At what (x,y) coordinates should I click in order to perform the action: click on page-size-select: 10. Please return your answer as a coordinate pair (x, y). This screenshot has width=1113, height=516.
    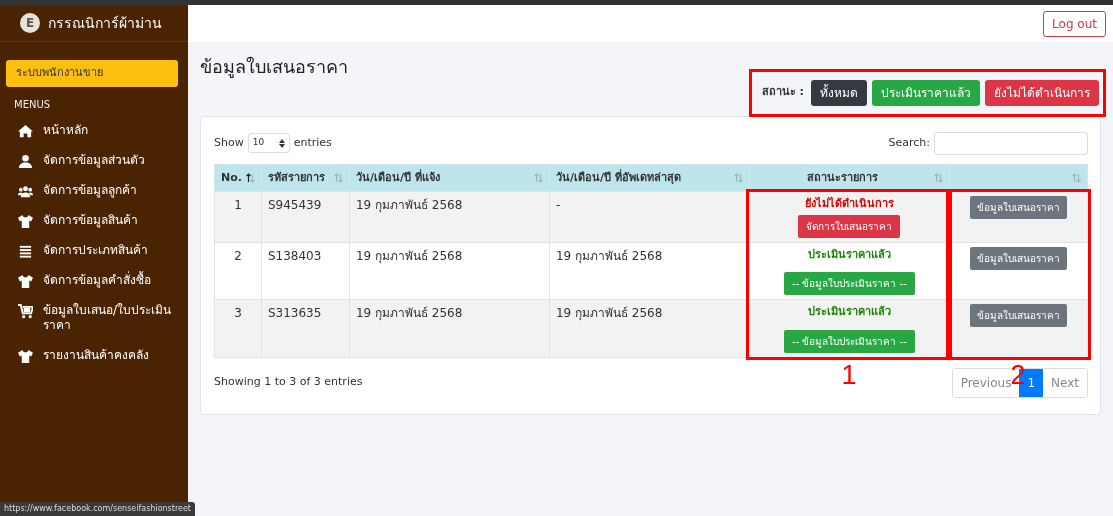
    Looking at the image, I should click on (268, 143).